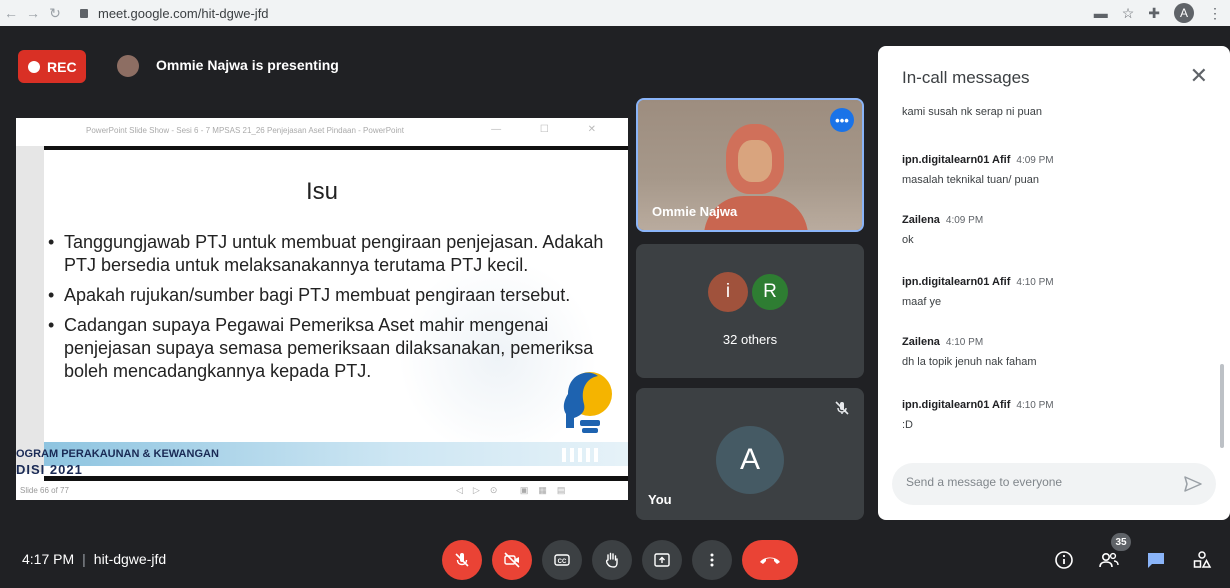 The height and width of the screenshot is (588, 1230). I want to click on captions-button: CC, so click(562, 560).